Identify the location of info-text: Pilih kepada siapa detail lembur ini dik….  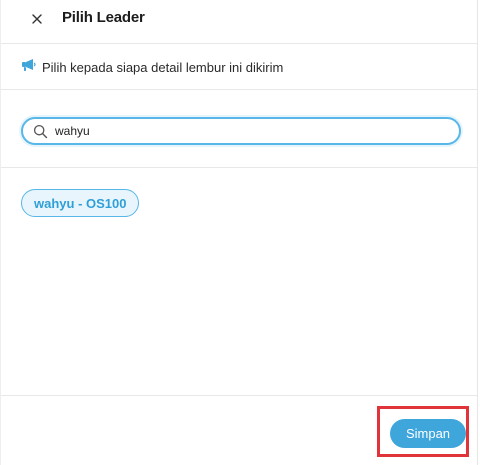
(163, 67).